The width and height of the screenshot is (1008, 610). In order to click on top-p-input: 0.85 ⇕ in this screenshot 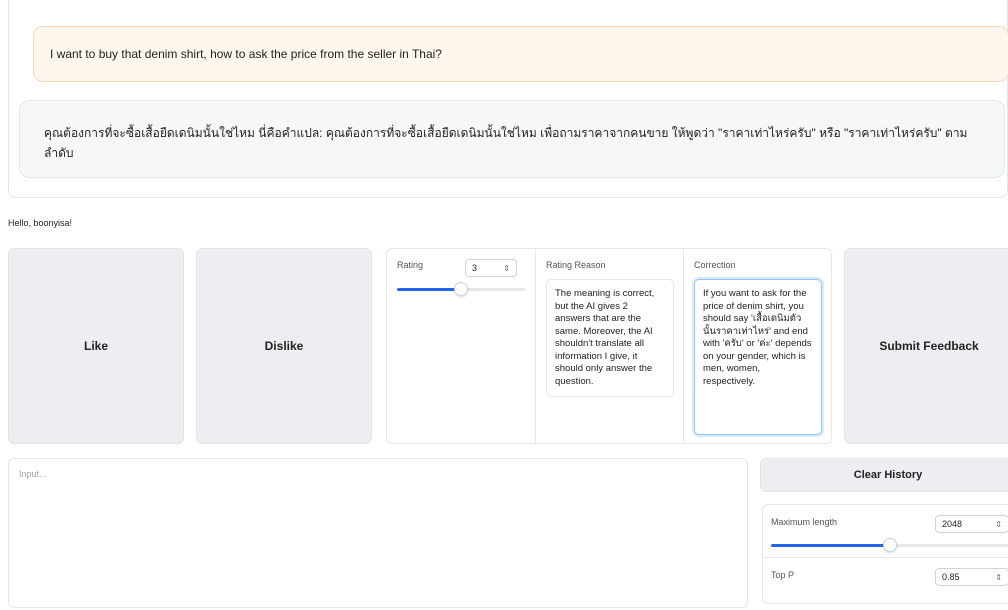, I will do `click(971, 577)`.